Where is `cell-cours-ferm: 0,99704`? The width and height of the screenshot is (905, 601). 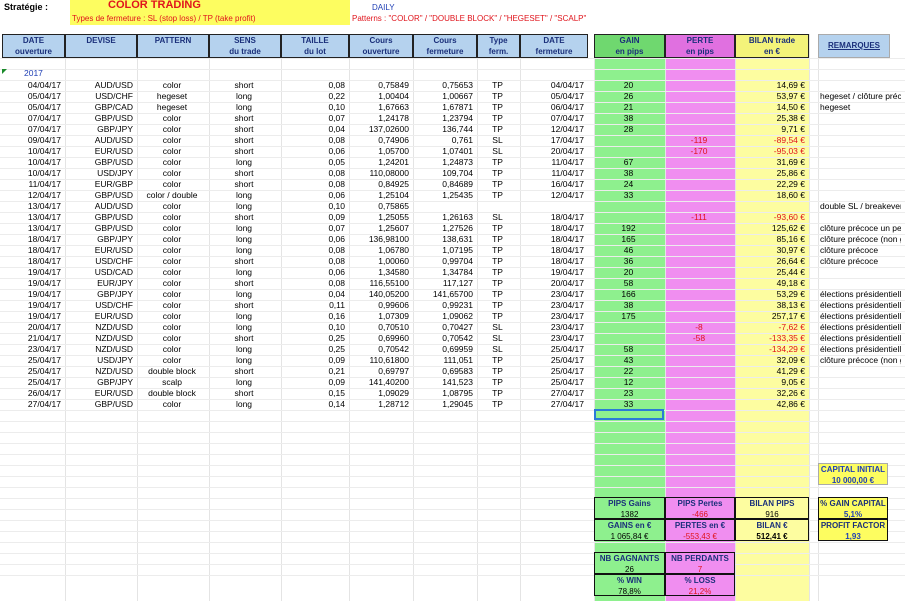 cell-cours-ferm: 0,99704 is located at coordinates (444, 261).